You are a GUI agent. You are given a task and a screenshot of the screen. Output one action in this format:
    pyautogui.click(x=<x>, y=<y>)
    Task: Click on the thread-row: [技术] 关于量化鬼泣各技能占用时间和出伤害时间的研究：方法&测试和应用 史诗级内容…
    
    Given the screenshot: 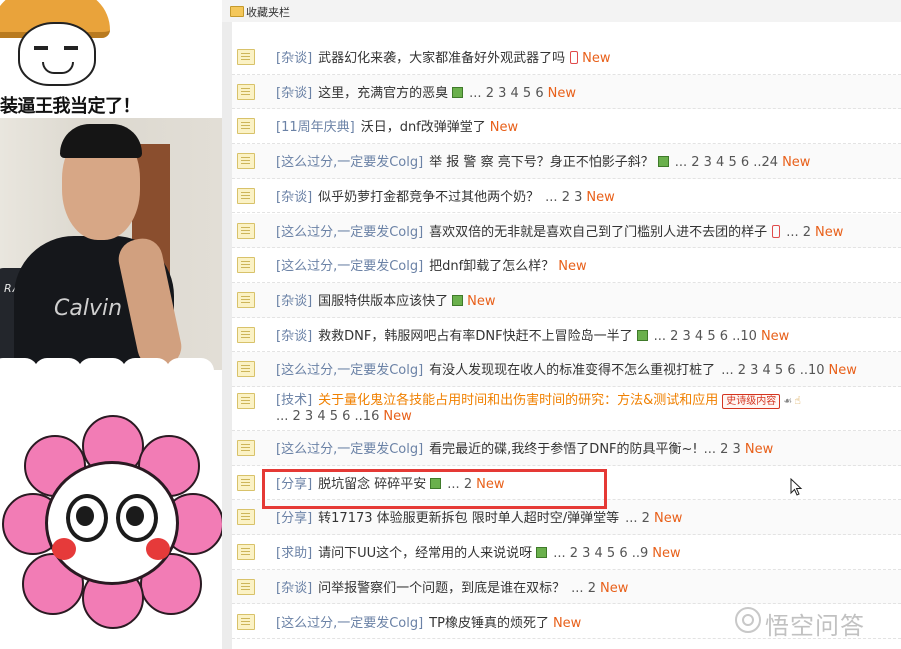 What is the action you would take?
    pyautogui.click(x=566, y=409)
    